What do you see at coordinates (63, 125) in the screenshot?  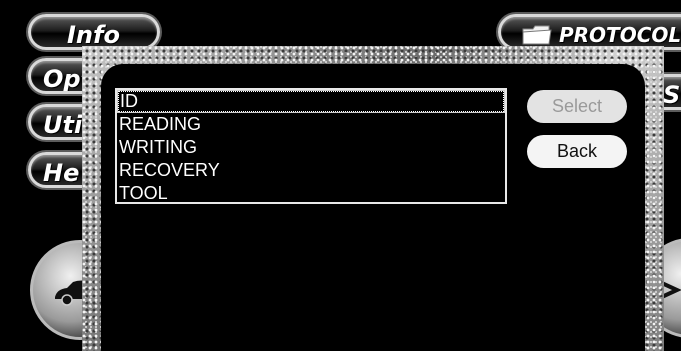 I see `utilities-button-label: Uti` at bounding box center [63, 125].